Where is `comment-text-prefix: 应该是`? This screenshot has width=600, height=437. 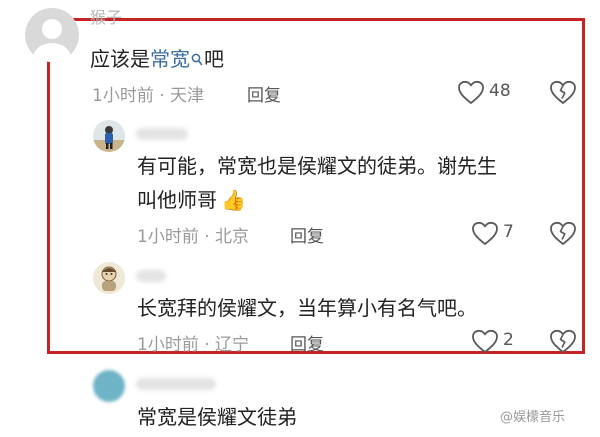
comment-text-prefix: 应该是 is located at coordinates (120, 59).